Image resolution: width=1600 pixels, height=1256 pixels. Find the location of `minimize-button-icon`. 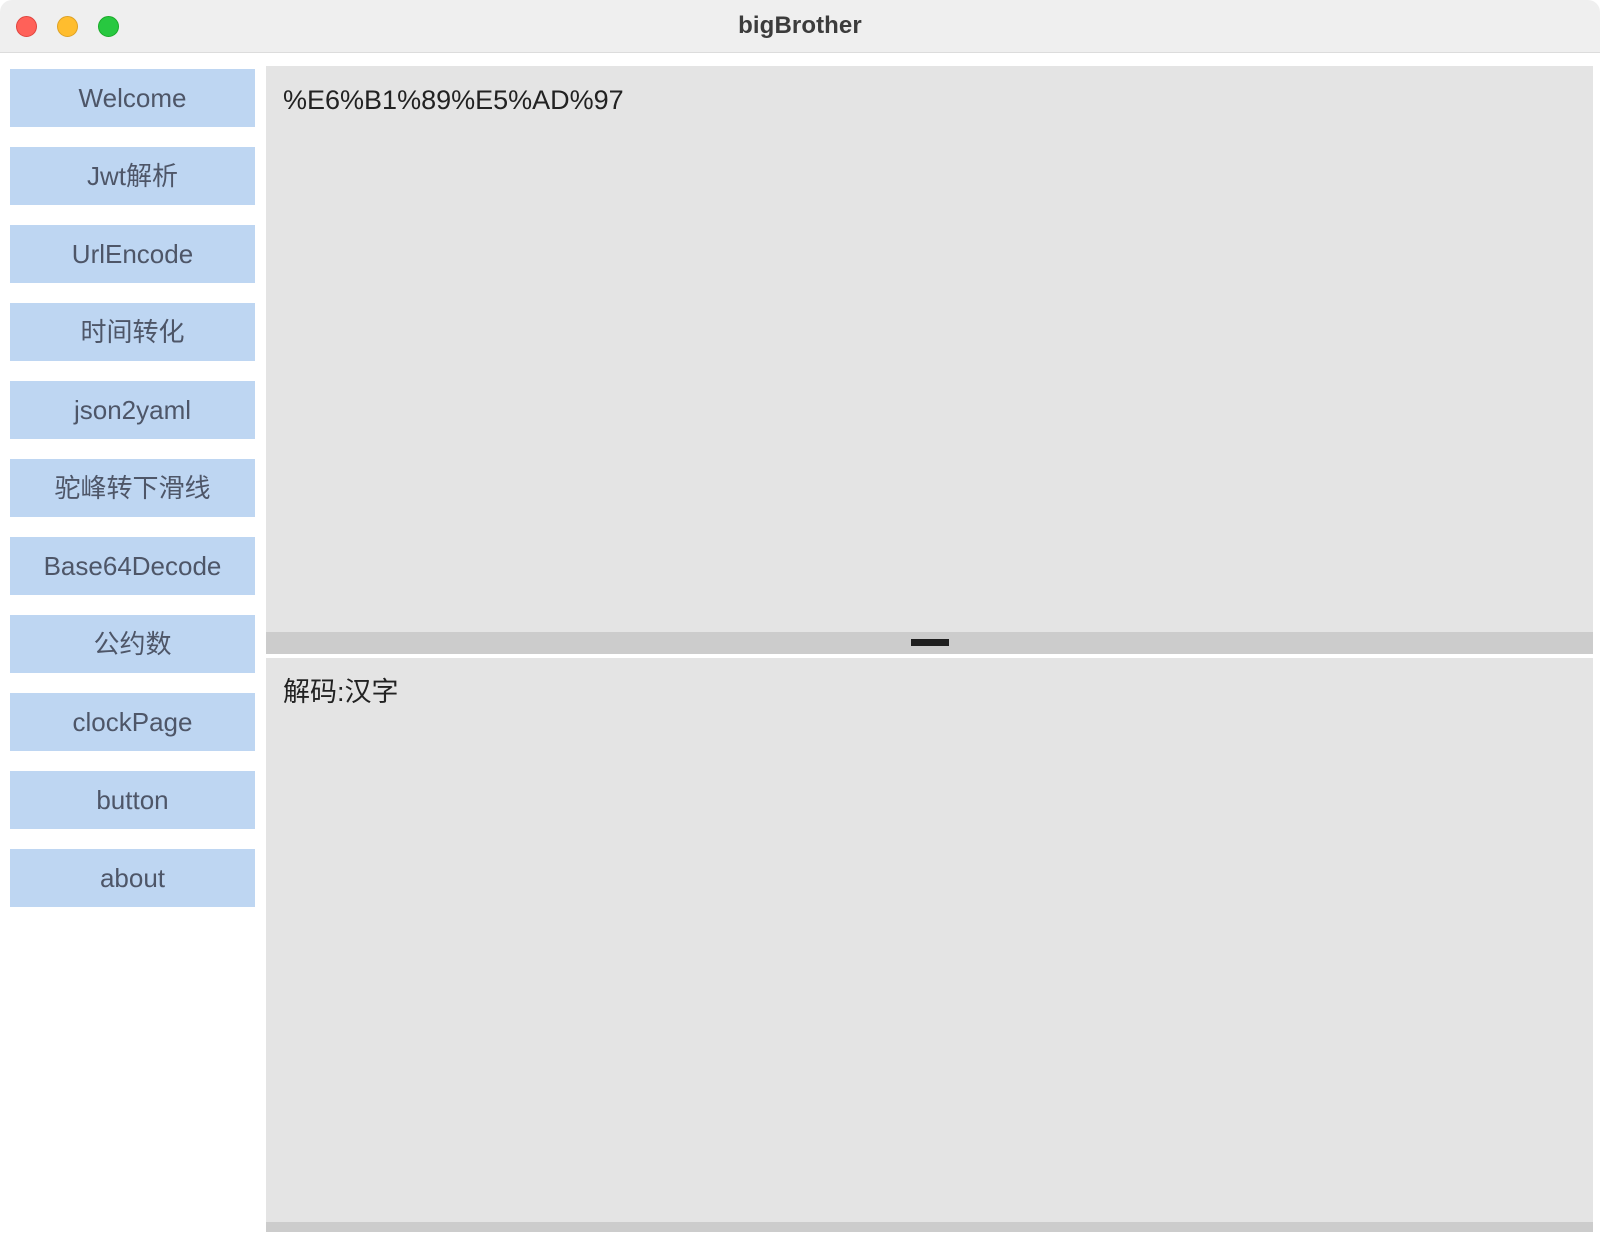

minimize-button-icon is located at coordinates (67, 26).